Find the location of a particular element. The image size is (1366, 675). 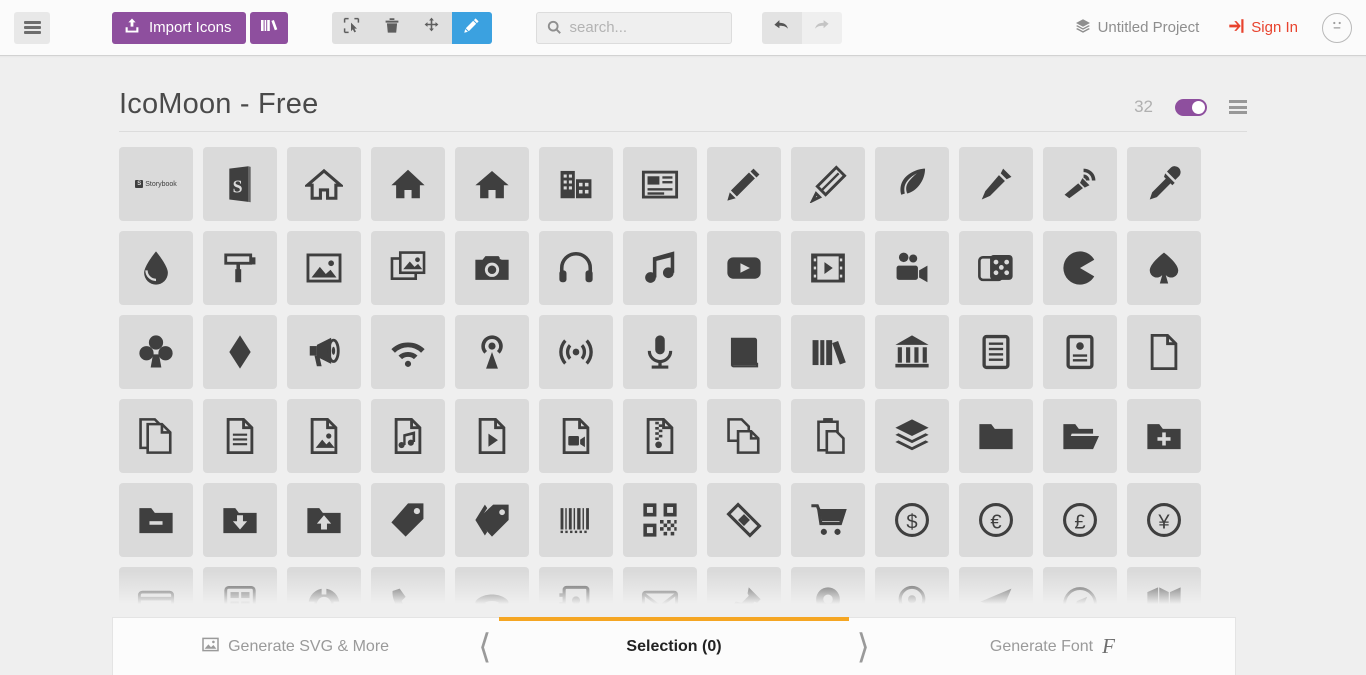

redo-button is located at coordinates (821, 27).